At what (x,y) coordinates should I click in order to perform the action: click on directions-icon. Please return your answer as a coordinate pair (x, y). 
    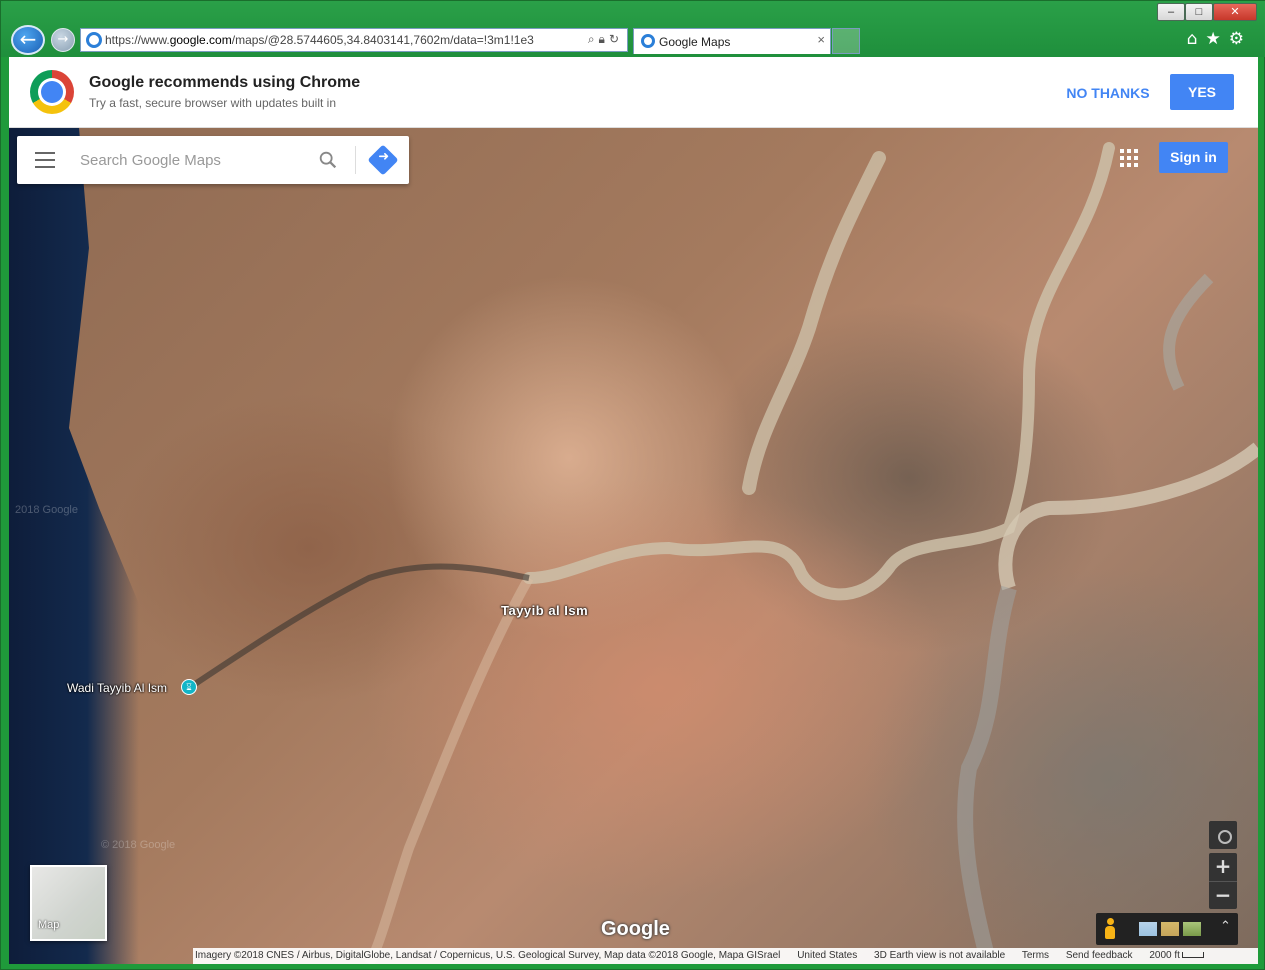
    Looking at the image, I should click on (383, 160).